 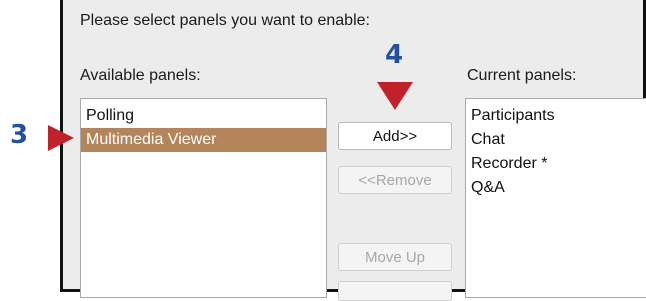 What do you see at coordinates (522, 75) in the screenshot?
I see `current-panels-label: Current panels:` at bounding box center [522, 75].